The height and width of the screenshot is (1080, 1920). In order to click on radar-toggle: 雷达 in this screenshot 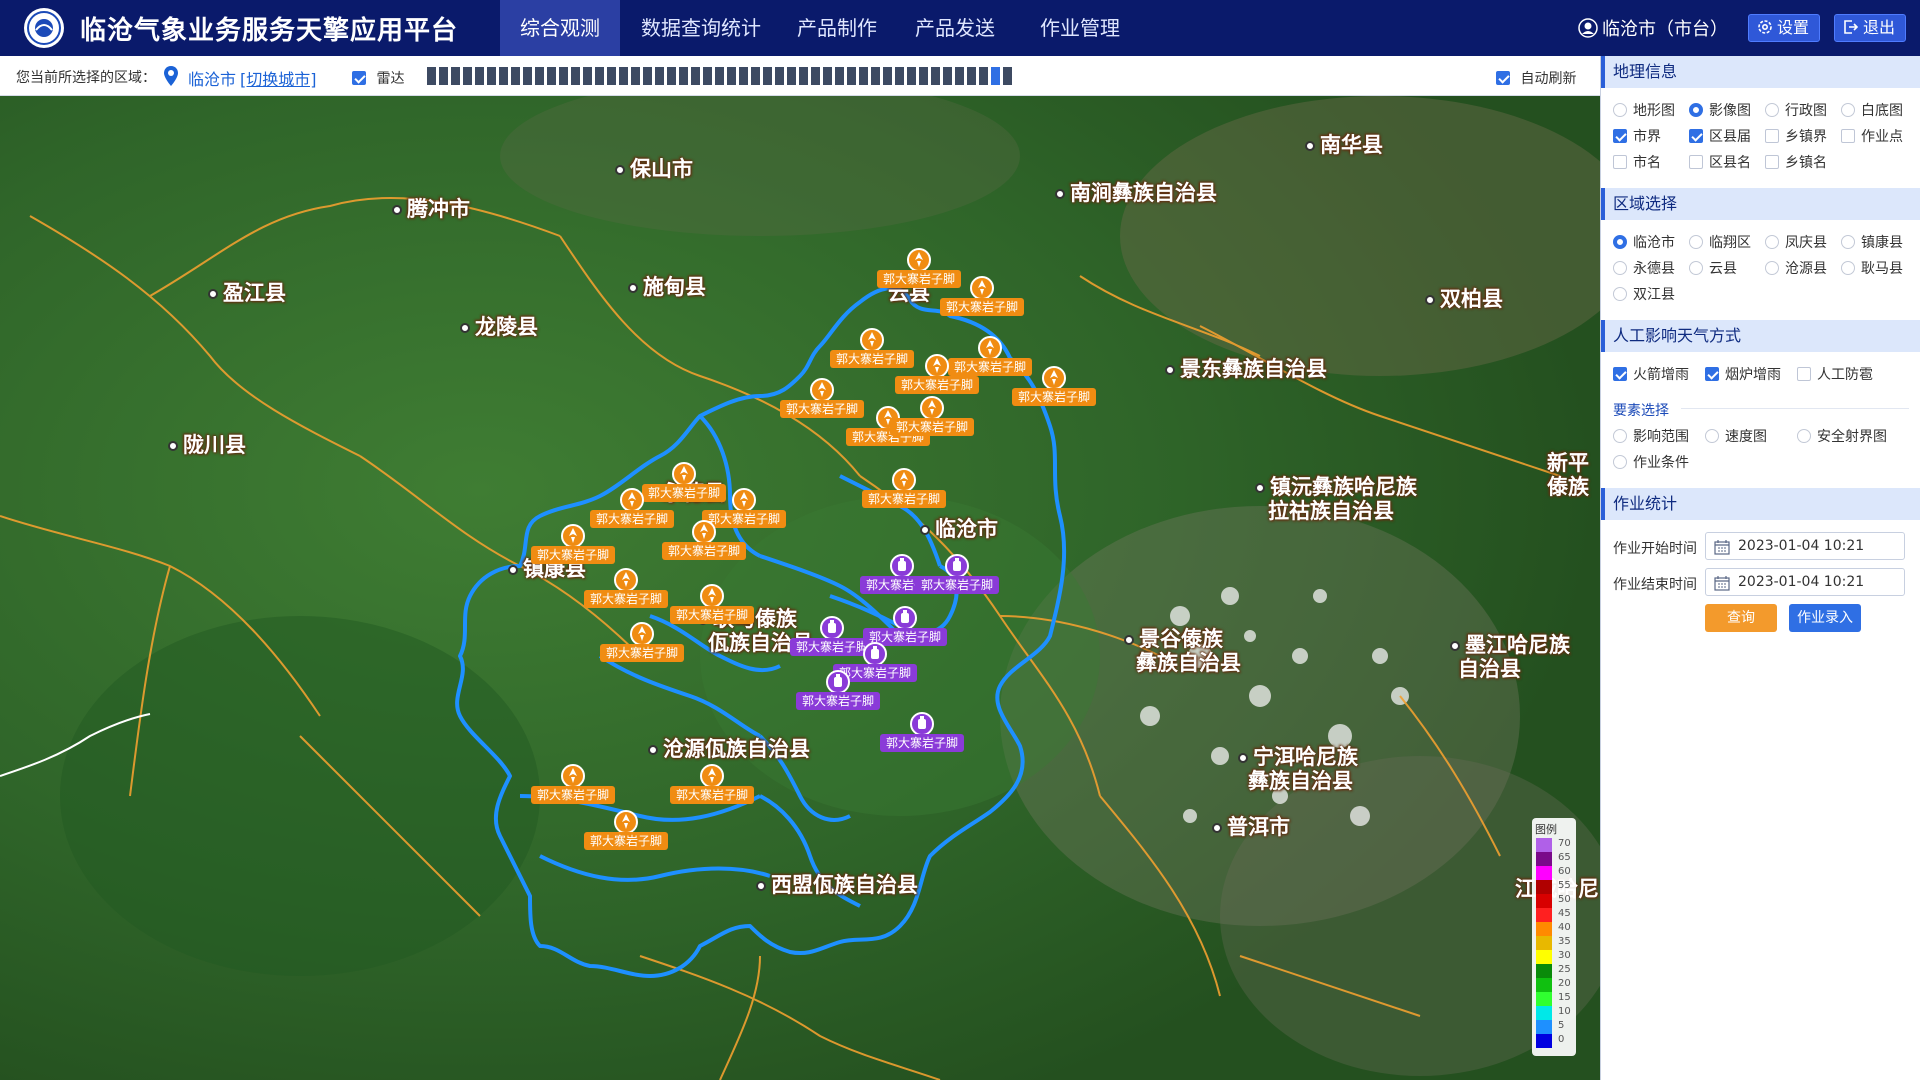, I will do `click(378, 78)`.